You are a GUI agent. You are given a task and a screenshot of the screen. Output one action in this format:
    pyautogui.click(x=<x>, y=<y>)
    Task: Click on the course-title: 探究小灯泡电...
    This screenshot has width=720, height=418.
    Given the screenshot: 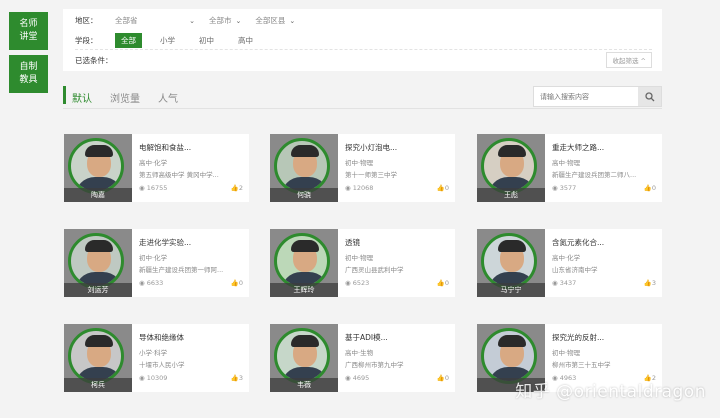 What is the action you would take?
    pyautogui.click(x=397, y=147)
    